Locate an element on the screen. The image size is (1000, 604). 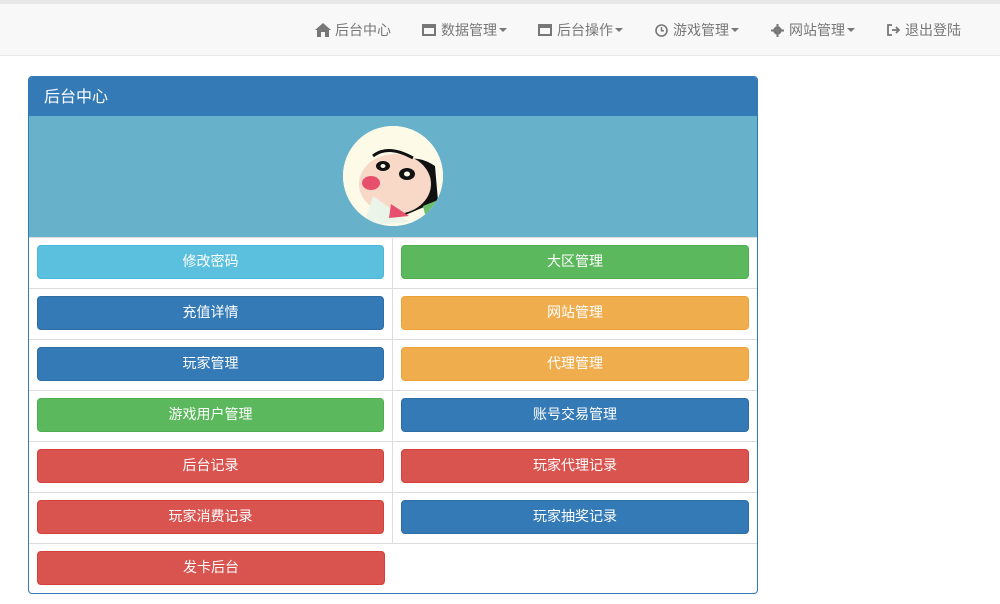
grid-cell: 游戏用户管理 is located at coordinates (211, 416).